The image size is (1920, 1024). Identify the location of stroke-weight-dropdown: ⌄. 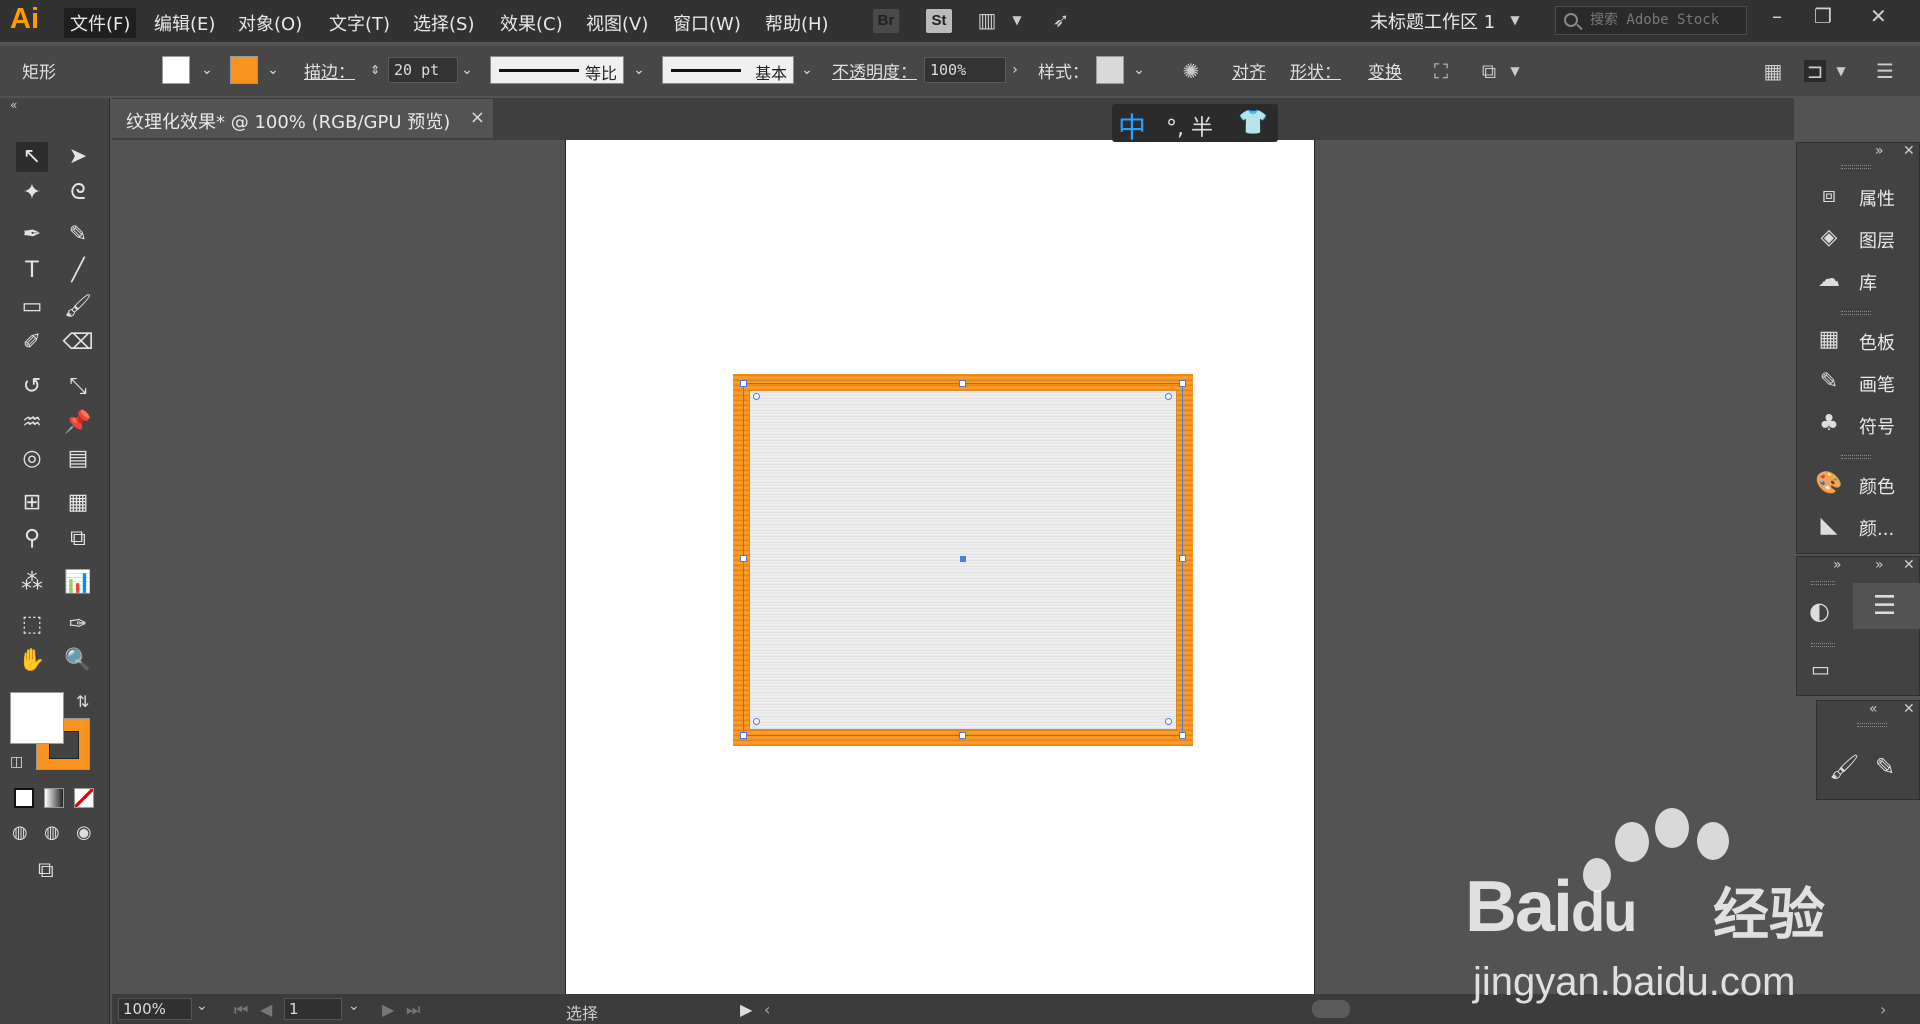
(467, 70).